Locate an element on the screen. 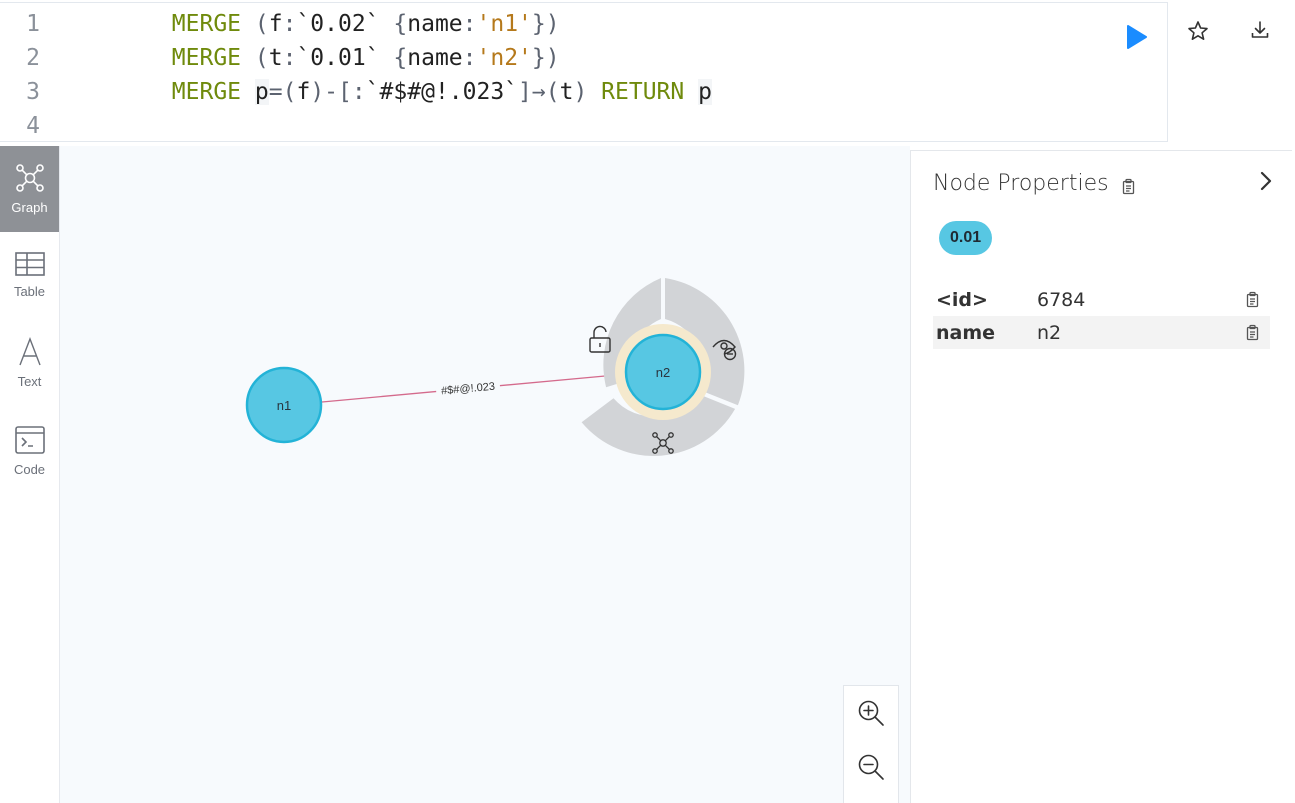 Image resolution: width=1295 pixels, height=803 pixels. run-query-button is located at coordinates (1136, 37).